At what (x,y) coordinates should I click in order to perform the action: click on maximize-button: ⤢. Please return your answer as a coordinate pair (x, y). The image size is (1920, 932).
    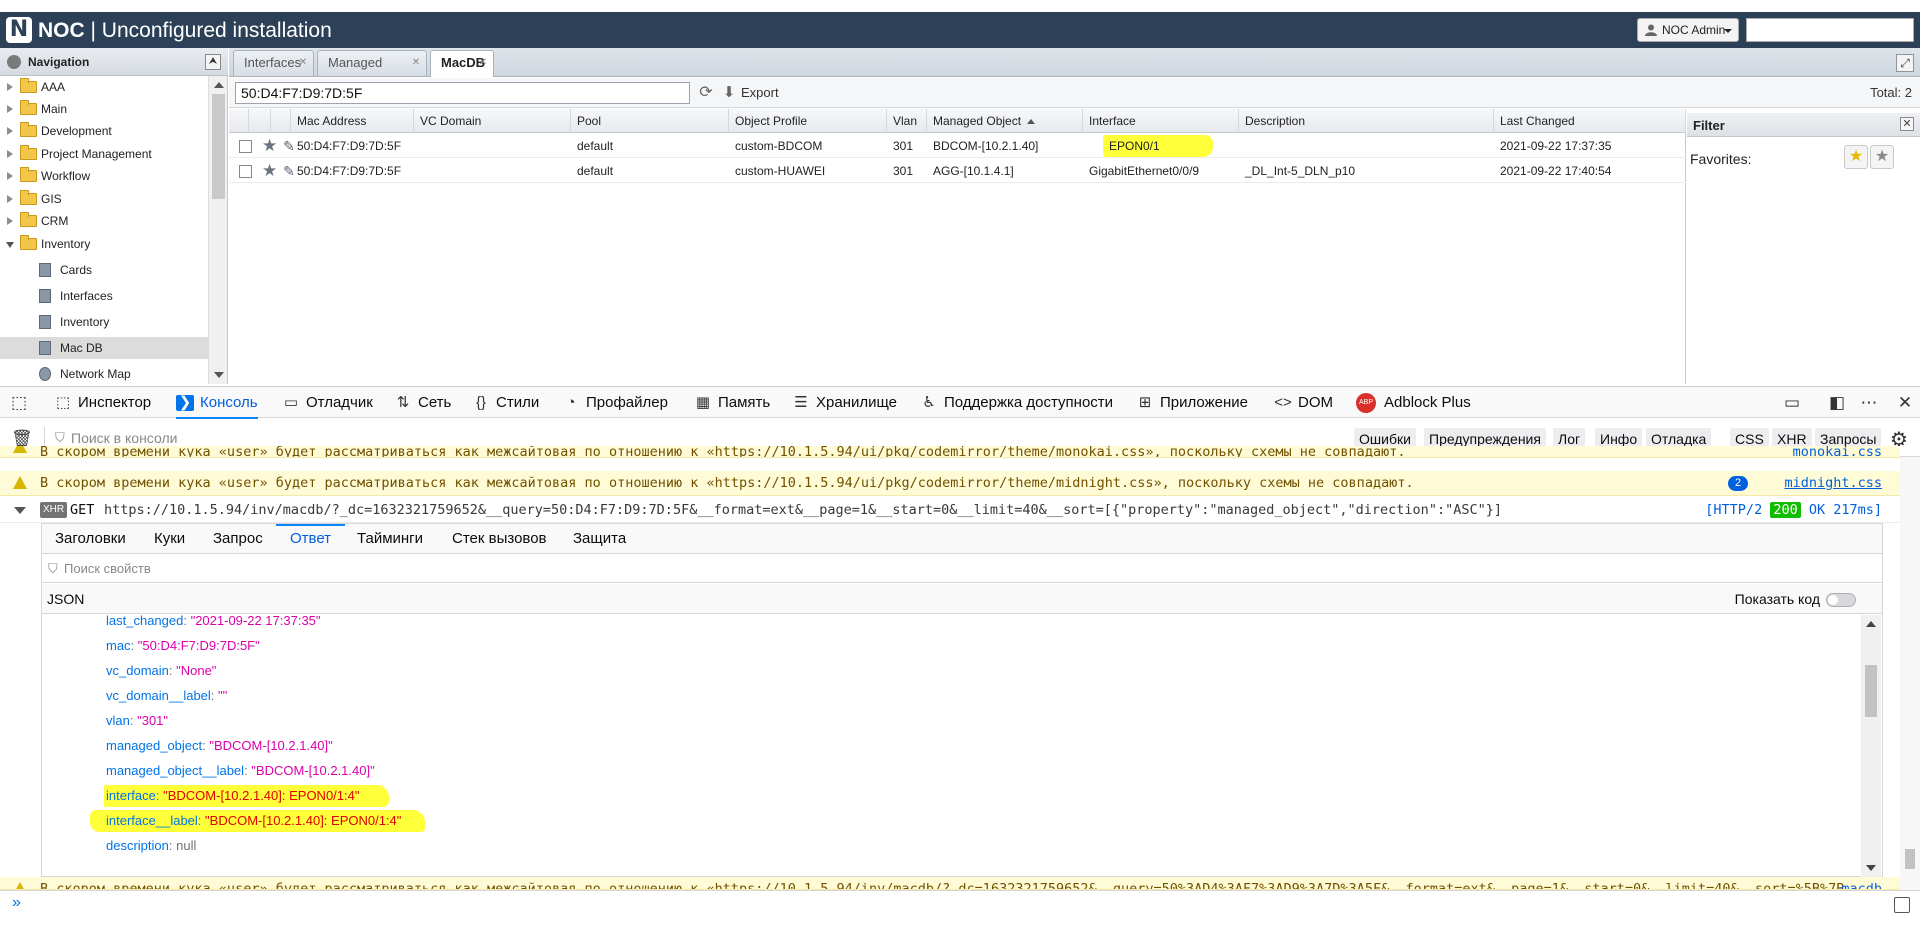
    Looking at the image, I should click on (1905, 63).